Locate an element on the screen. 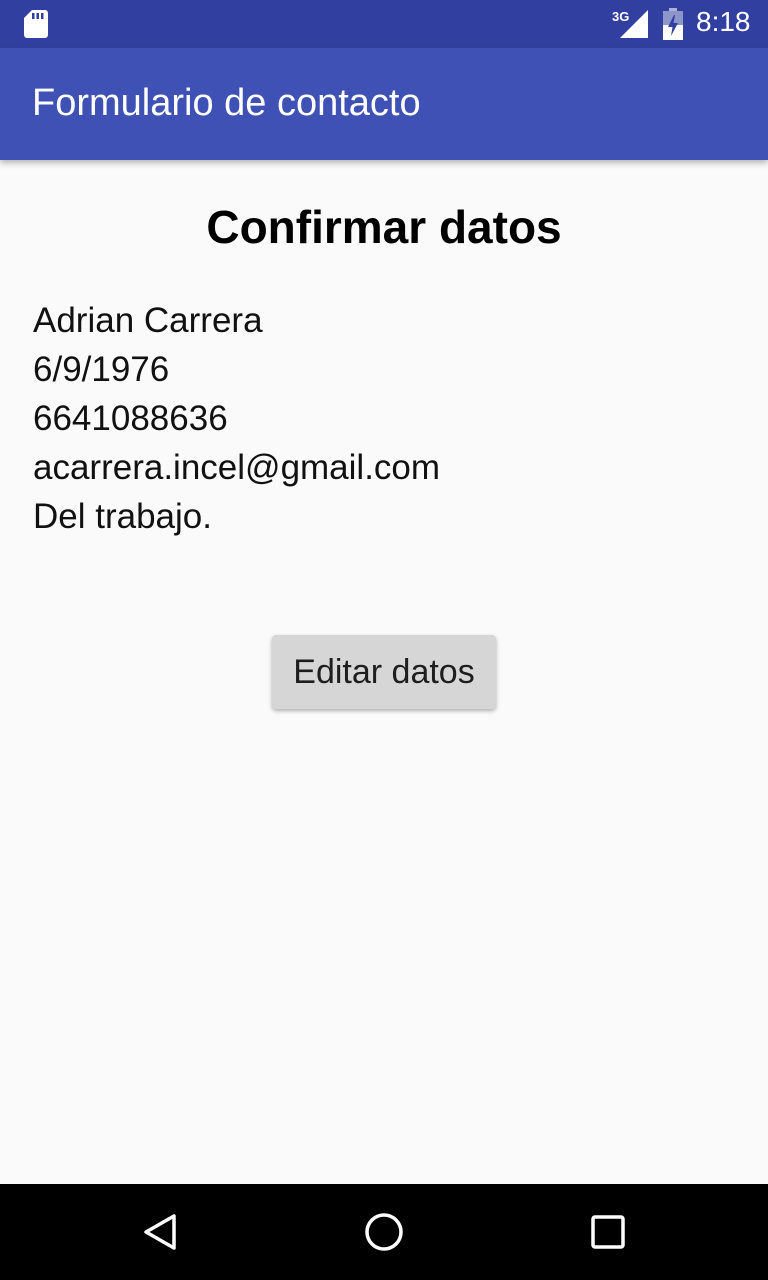  home-icon is located at coordinates (384, 1232).